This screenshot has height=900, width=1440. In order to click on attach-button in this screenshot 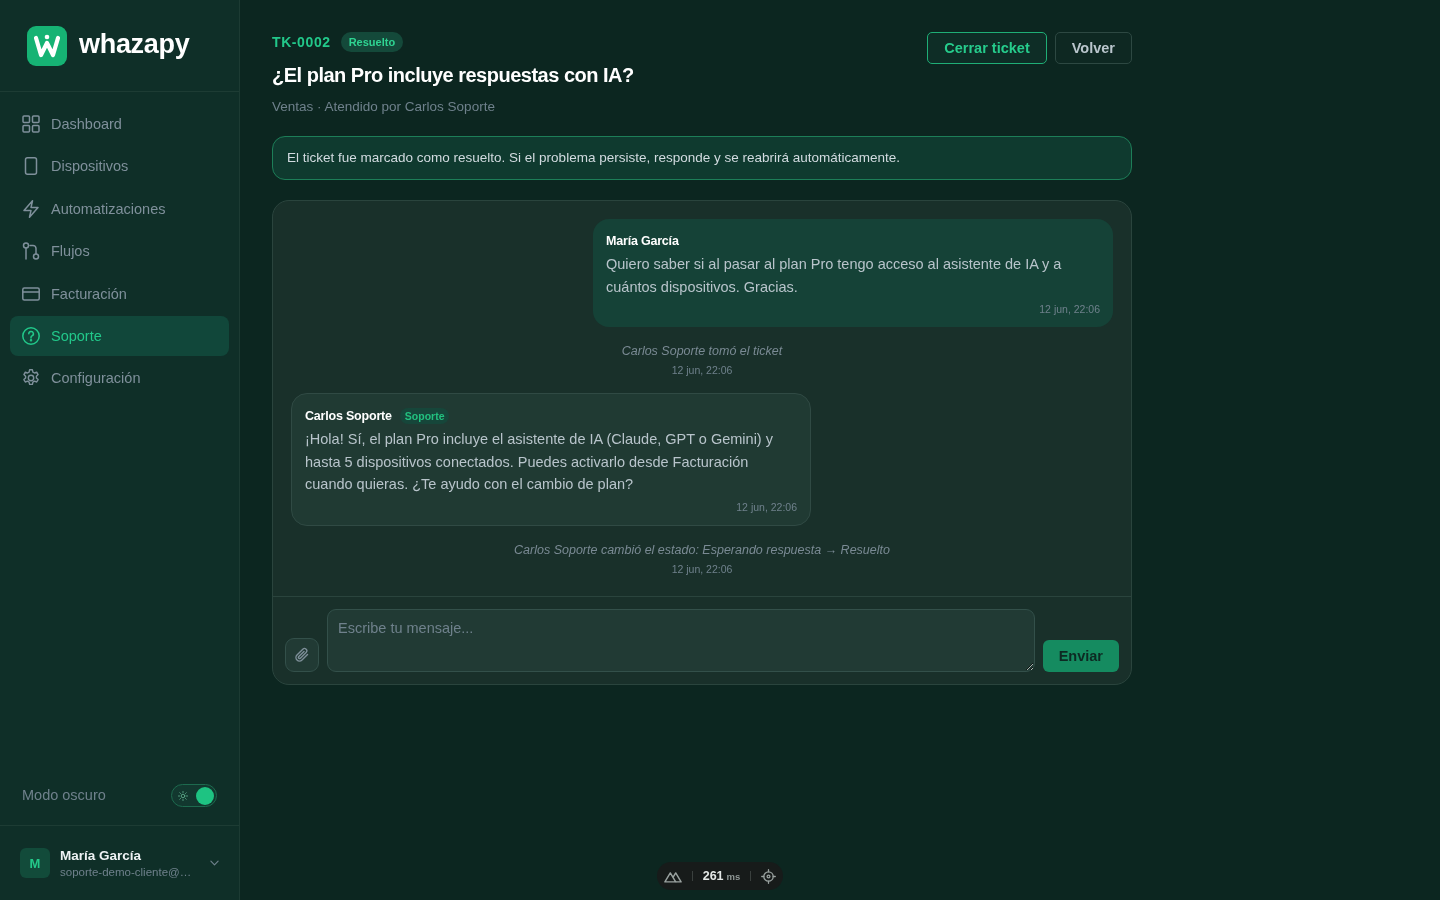, I will do `click(302, 654)`.